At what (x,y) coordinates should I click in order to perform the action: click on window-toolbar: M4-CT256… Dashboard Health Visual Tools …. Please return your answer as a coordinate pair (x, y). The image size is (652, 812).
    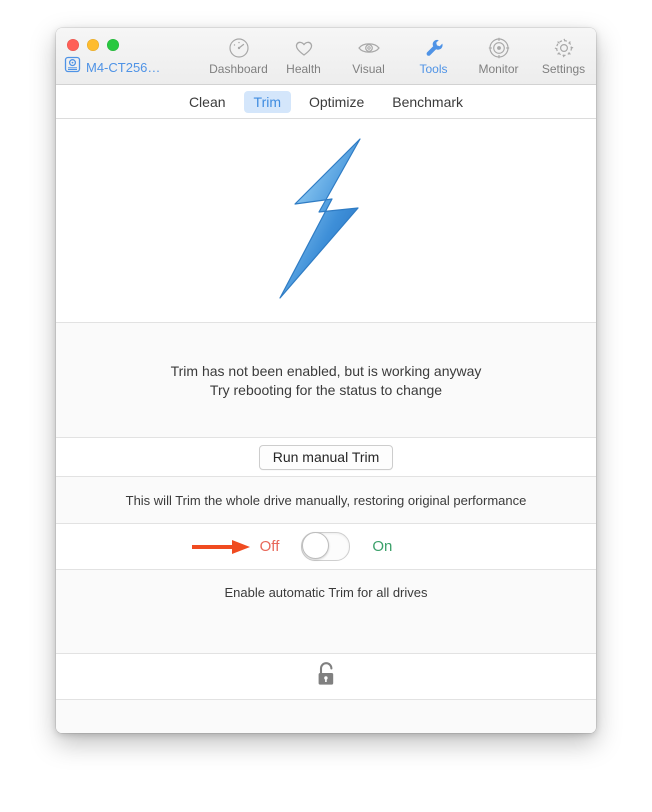
    Looking at the image, I should click on (326, 56).